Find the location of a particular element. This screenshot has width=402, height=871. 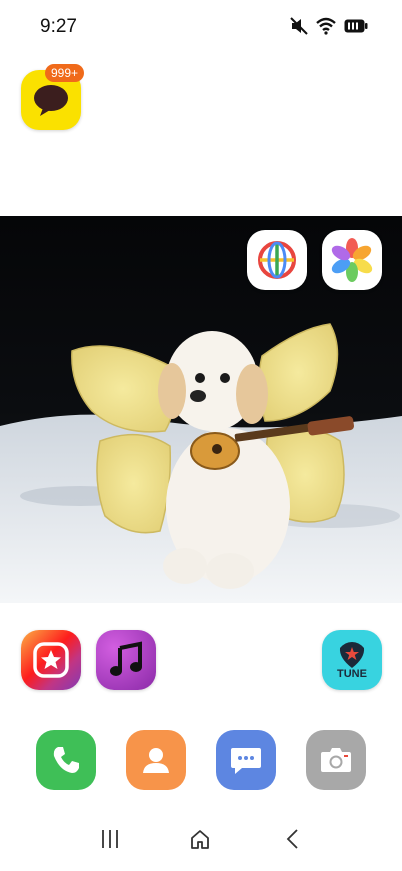

home-button is located at coordinates (200, 839).